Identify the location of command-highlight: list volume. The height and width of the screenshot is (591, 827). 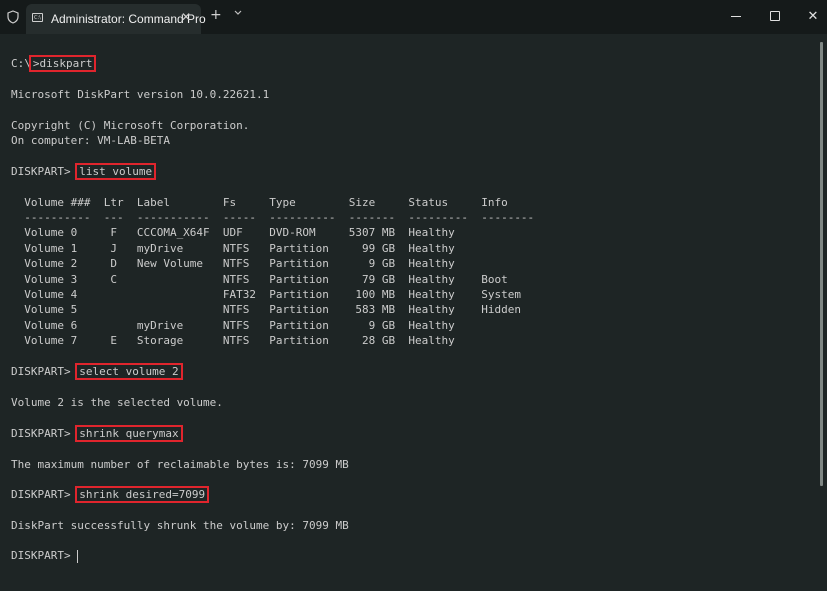
(116, 171).